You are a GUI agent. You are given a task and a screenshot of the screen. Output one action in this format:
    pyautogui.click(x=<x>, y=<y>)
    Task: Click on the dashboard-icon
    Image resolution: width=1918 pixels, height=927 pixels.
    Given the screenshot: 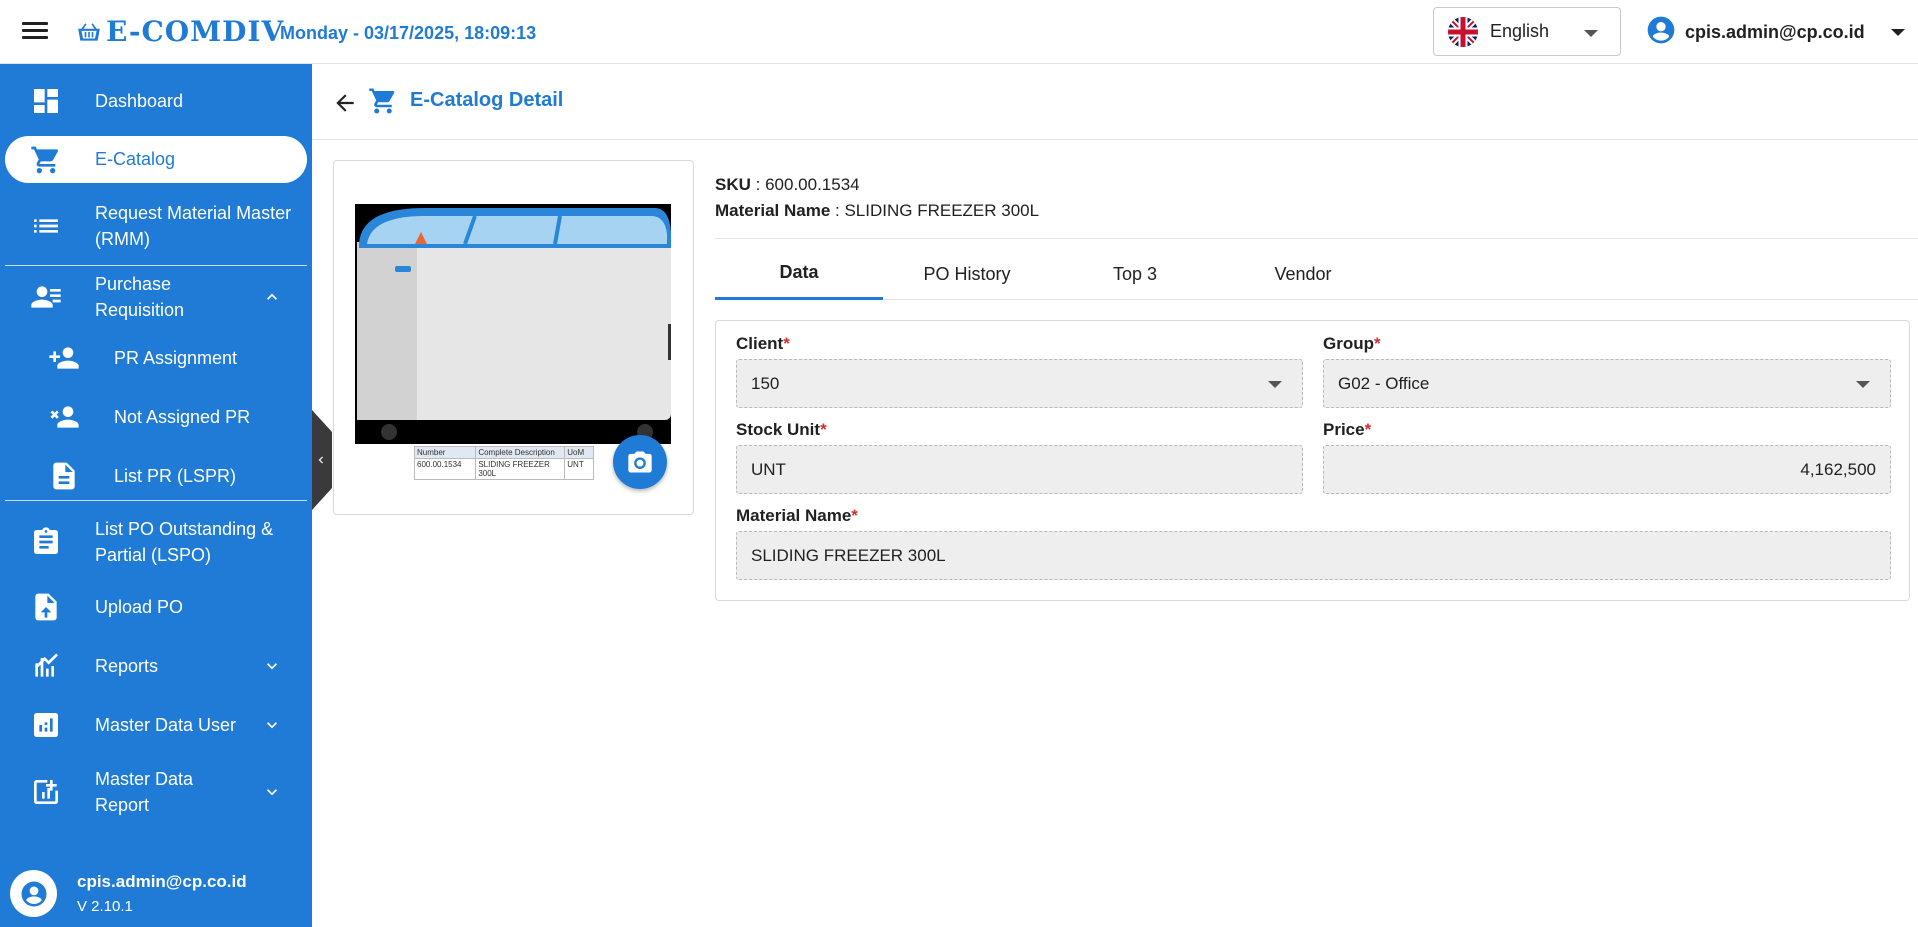 What is the action you would take?
    pyautogui.click(x=46, y=101)
    